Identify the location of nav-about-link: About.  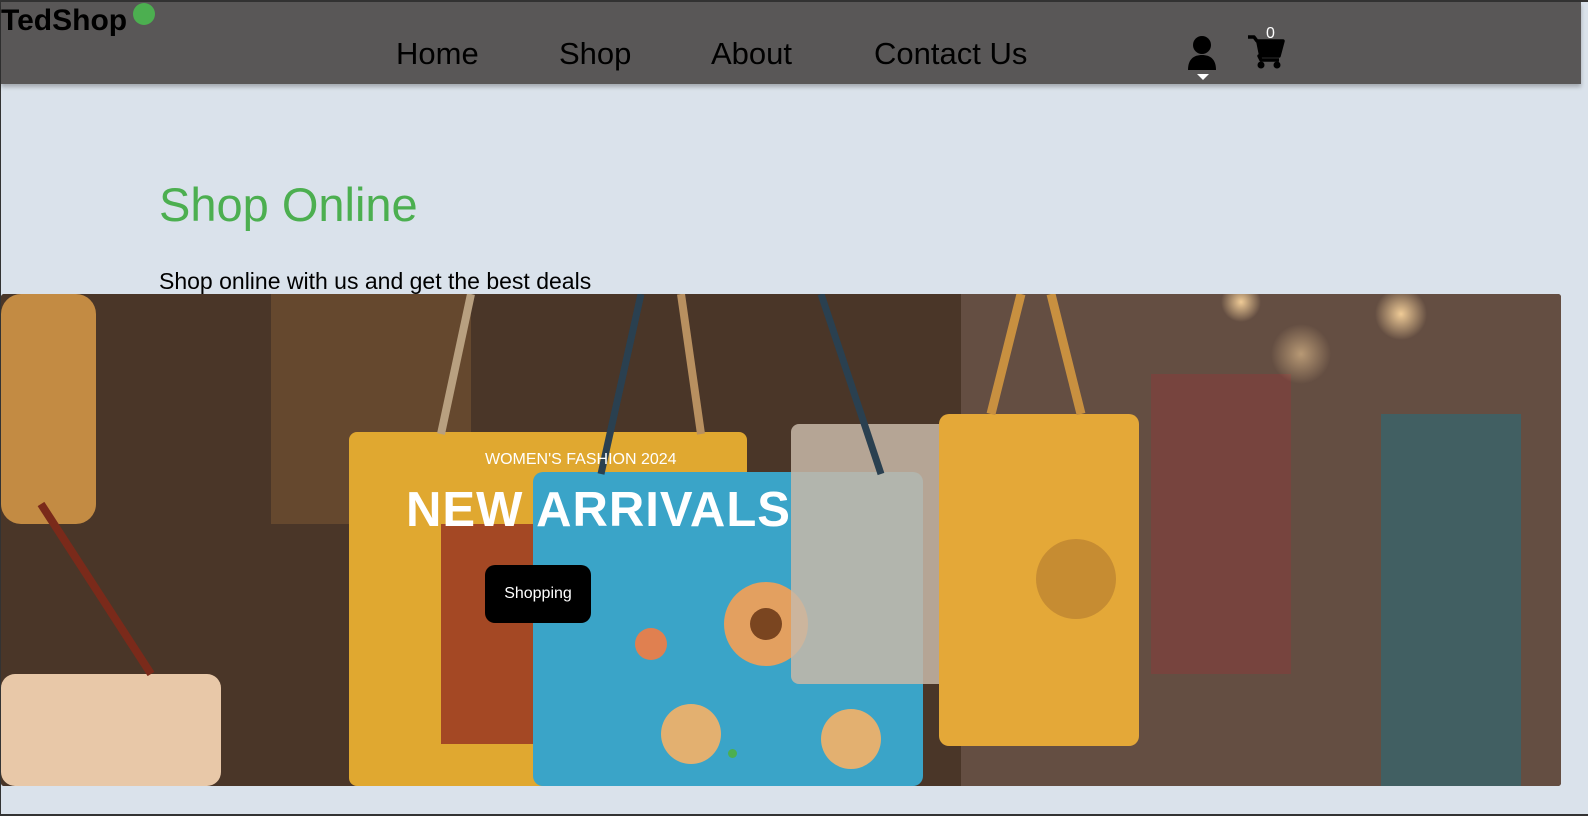
(751, 54).